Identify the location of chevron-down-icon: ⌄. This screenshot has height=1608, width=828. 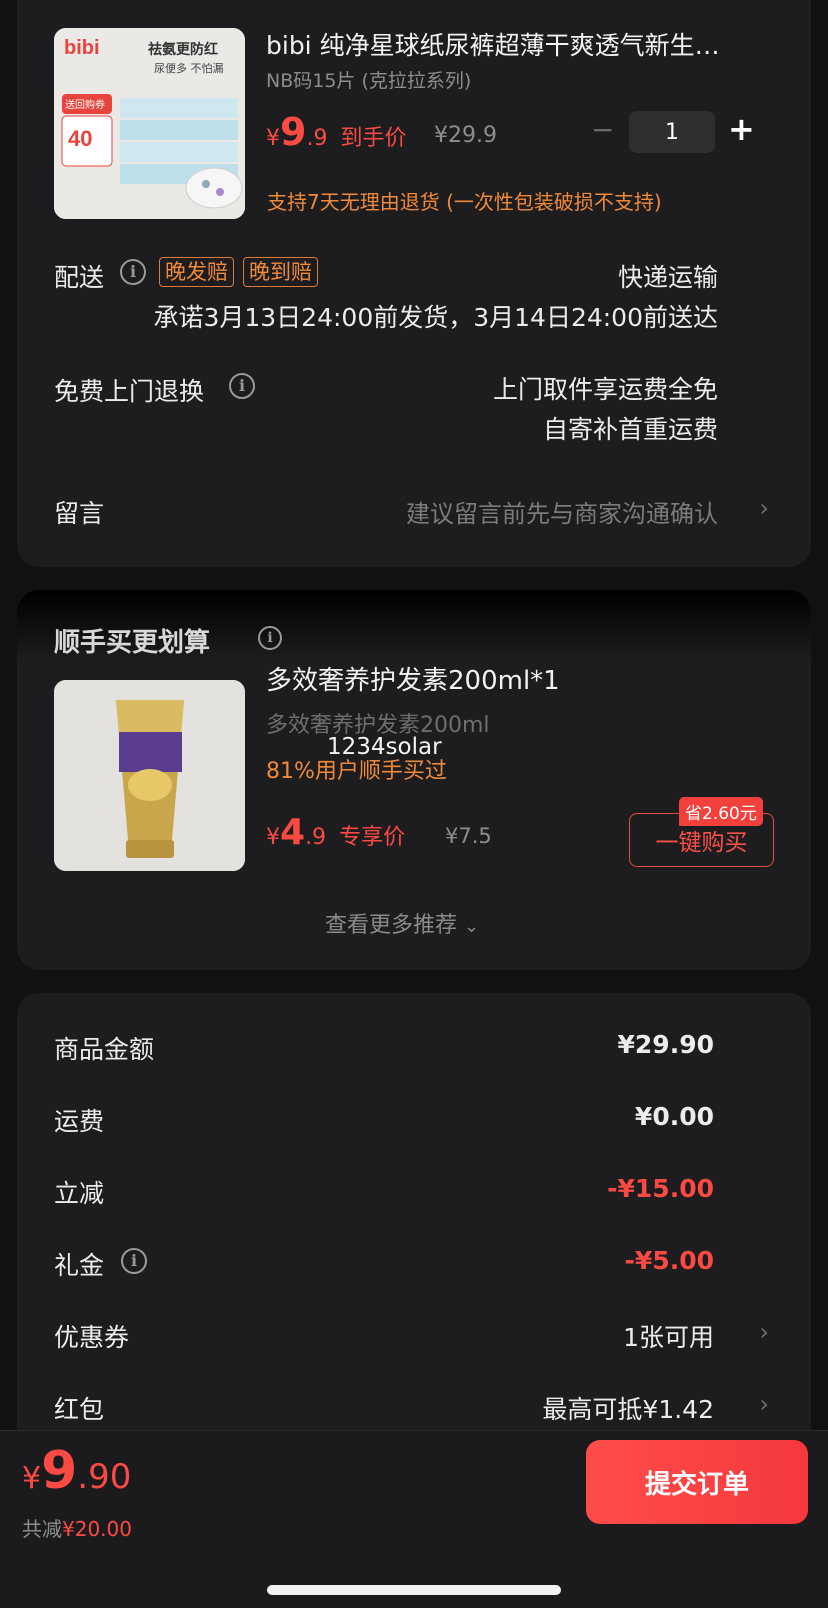
(472, 926).